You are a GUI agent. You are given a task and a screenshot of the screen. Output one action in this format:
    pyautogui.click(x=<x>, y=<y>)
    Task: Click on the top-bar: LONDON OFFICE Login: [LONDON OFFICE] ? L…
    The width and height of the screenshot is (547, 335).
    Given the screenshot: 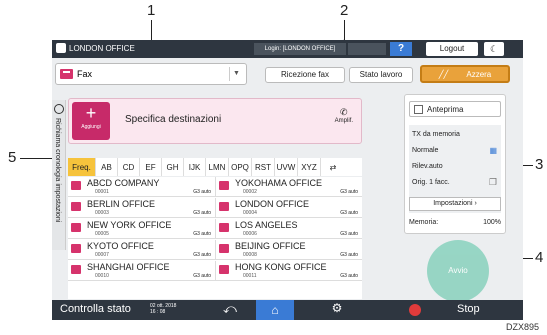 What is the action you would take?
    pyautogui.click(x=287, y=49)
    